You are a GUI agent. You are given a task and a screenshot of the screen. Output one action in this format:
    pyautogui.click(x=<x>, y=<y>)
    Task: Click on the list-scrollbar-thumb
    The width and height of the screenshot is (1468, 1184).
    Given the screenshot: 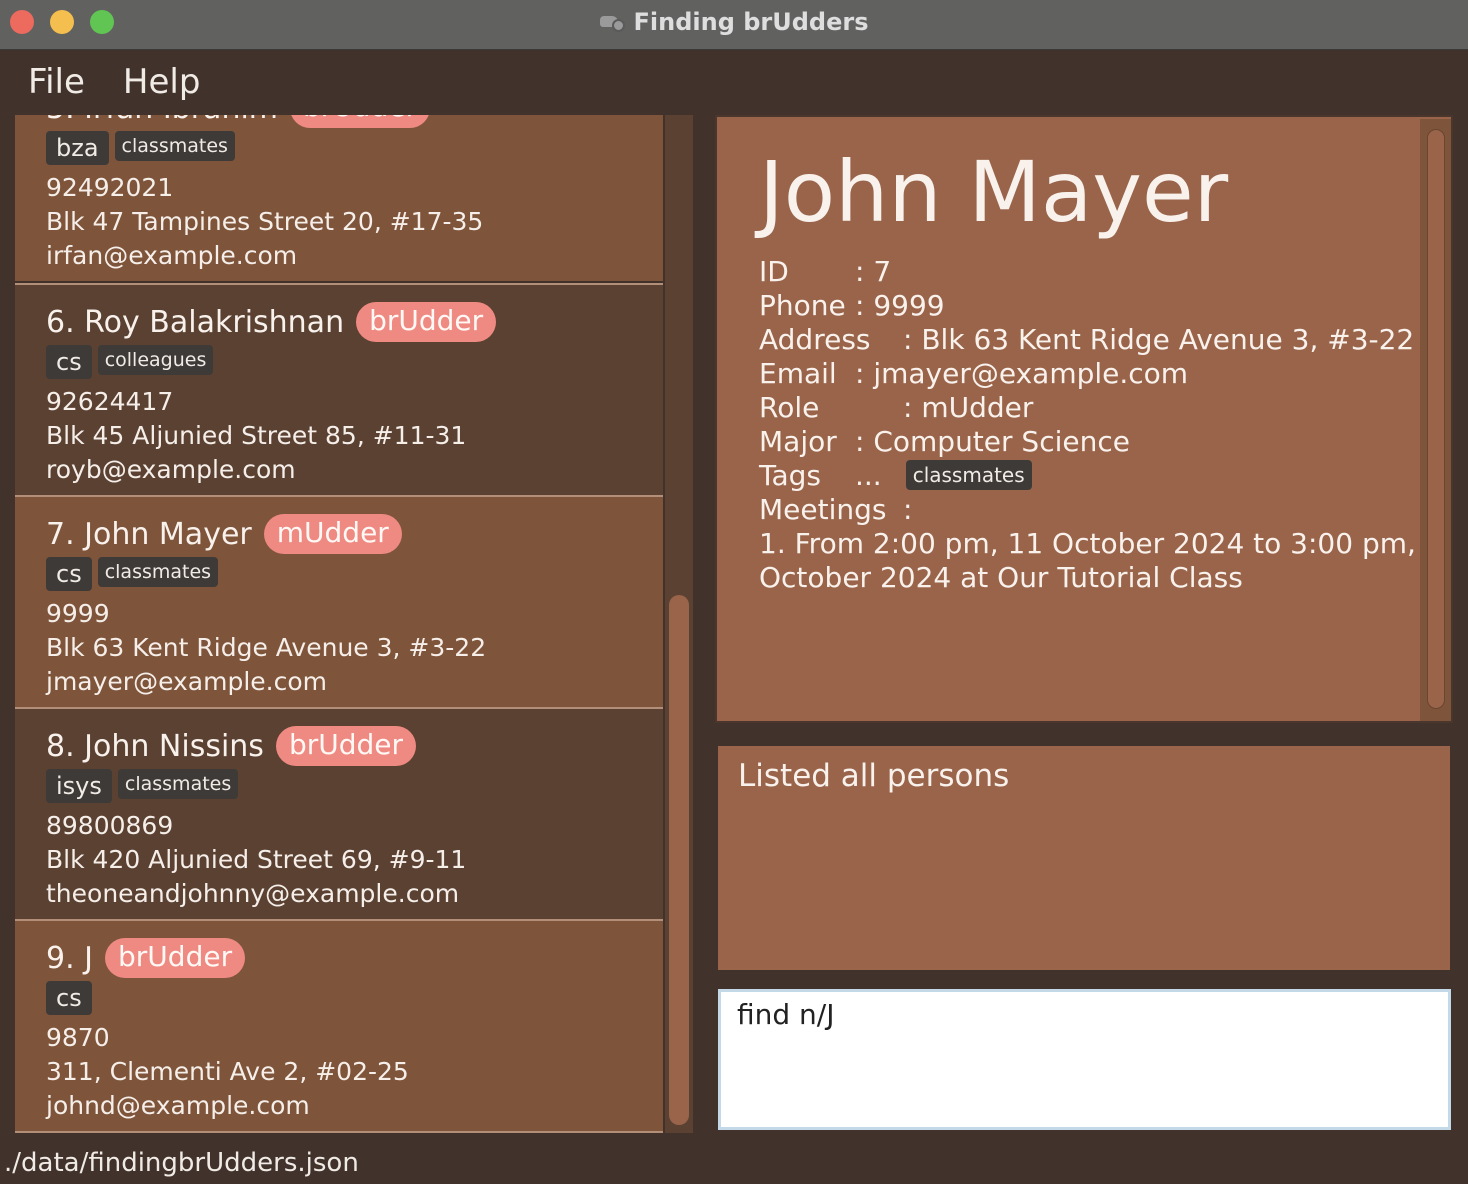 What is the action you would take?
    pyautogui.click(x=679, y=860)
    